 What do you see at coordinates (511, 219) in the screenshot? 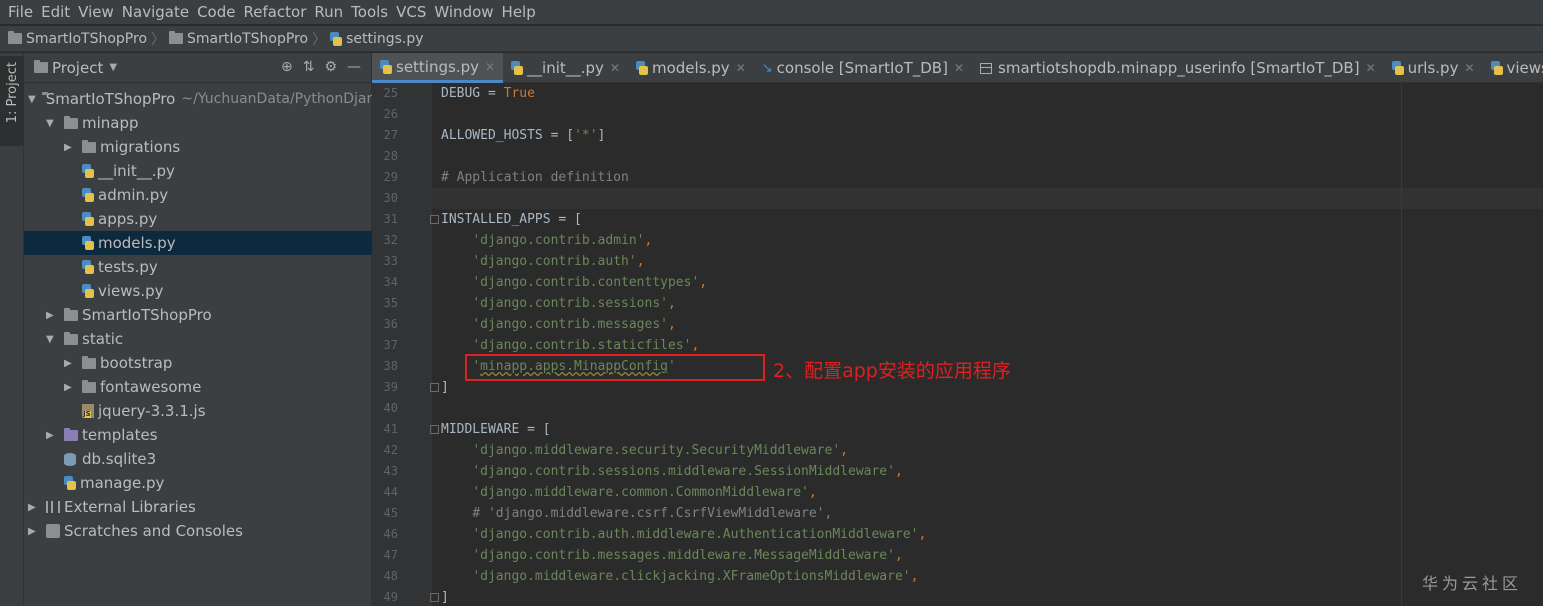
I see `code-line: INSTALLED_APPS = [` at bounding box center [511, 219].